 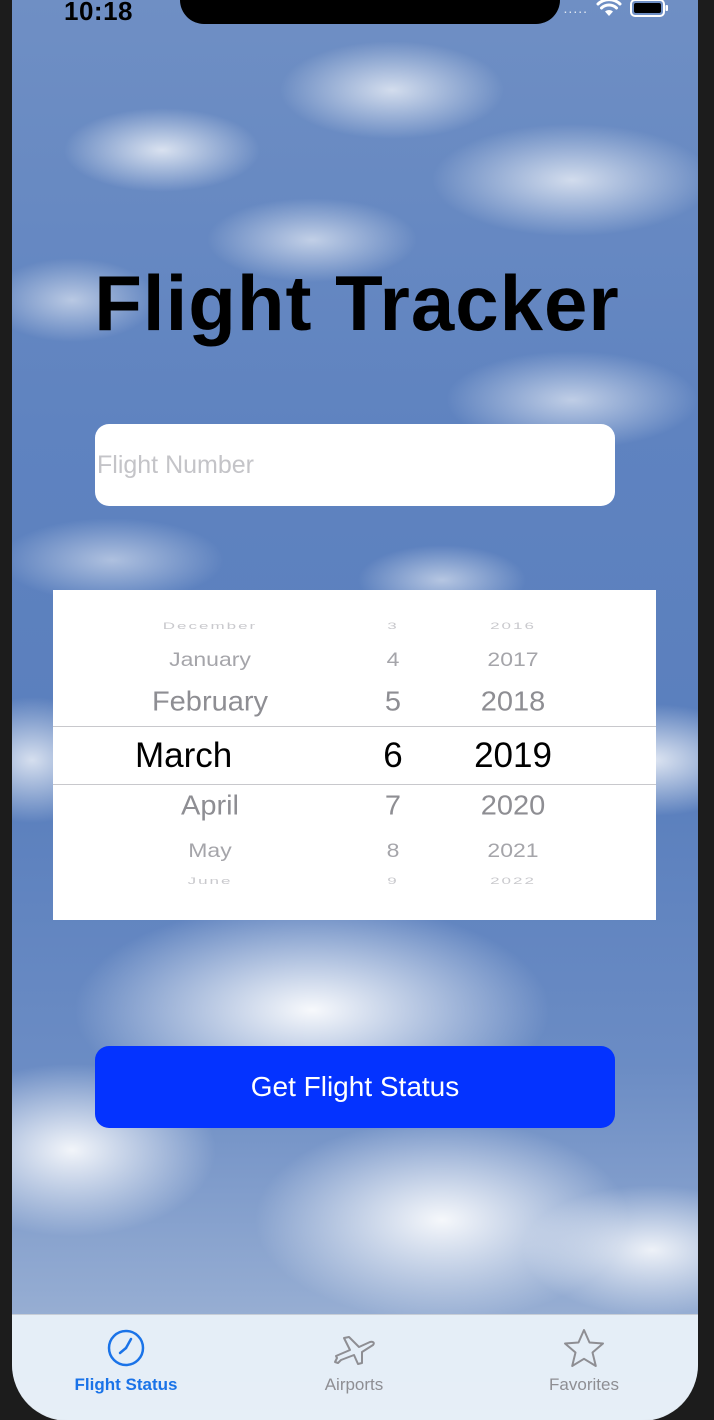 What do you see at coordinates (393, 702) in the screenshot?
I see `day-option: 5` at bounding box center [393, 702].